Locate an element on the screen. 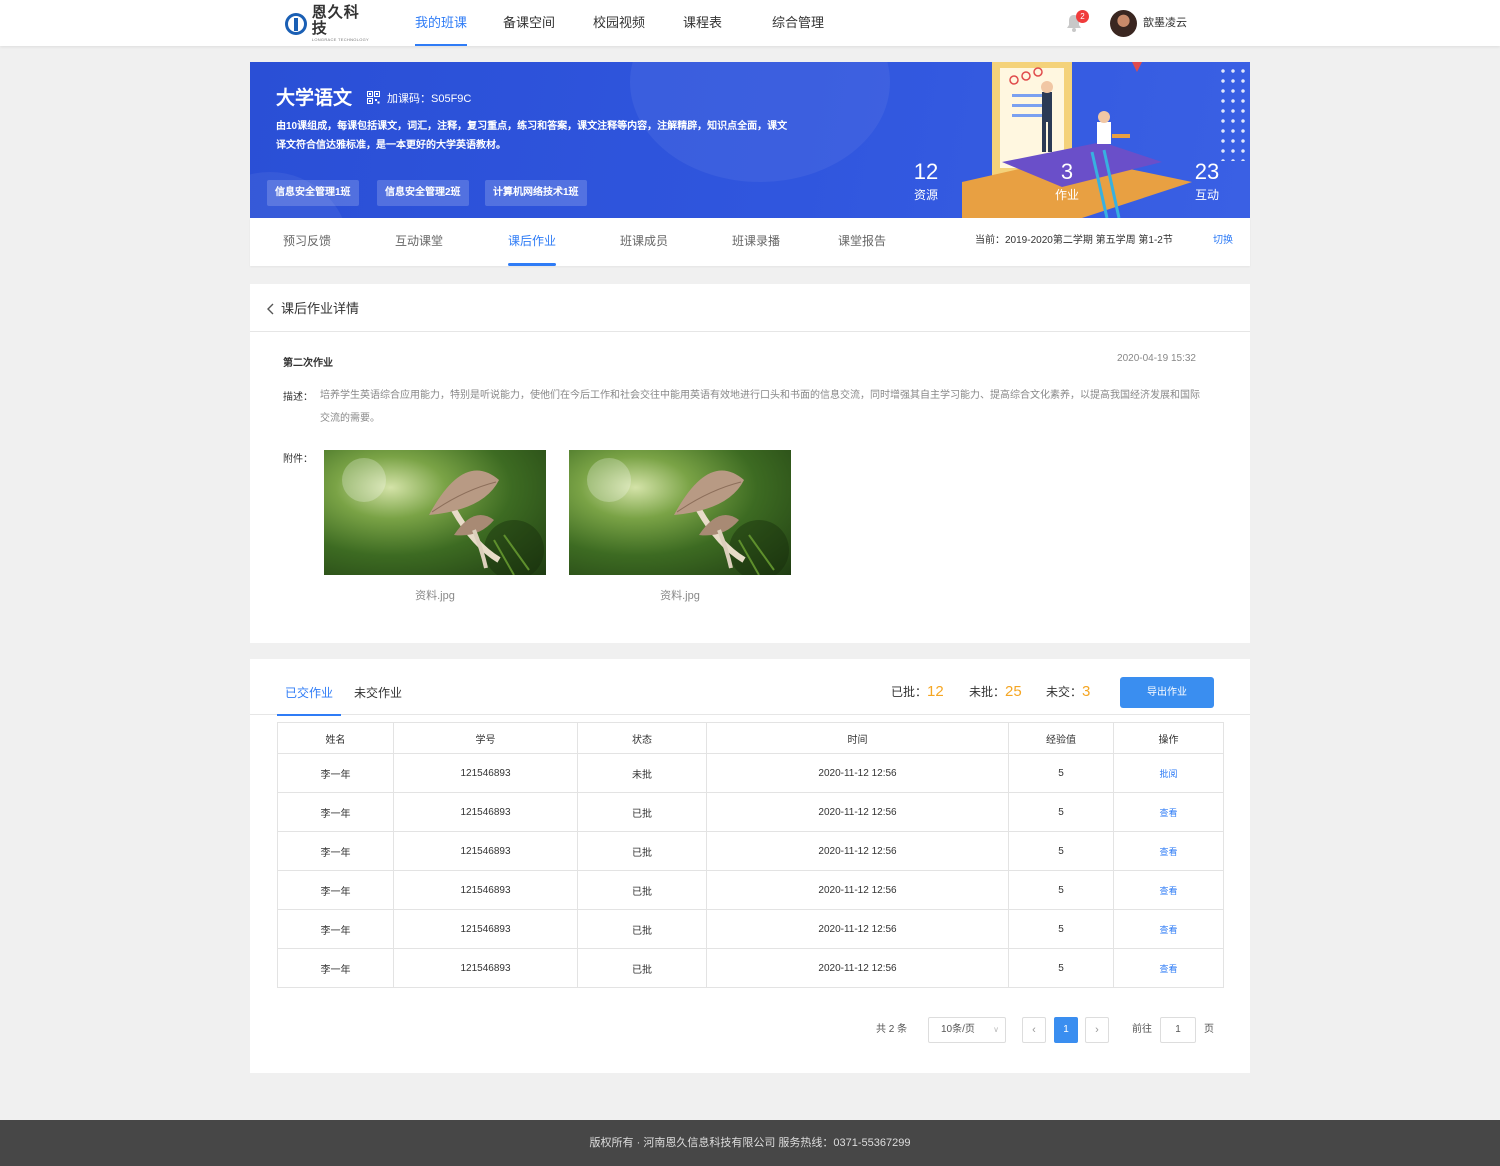 This screenshot has width=1500, height=1166. status-cell: 未批 is located at coordinates (642, 773).